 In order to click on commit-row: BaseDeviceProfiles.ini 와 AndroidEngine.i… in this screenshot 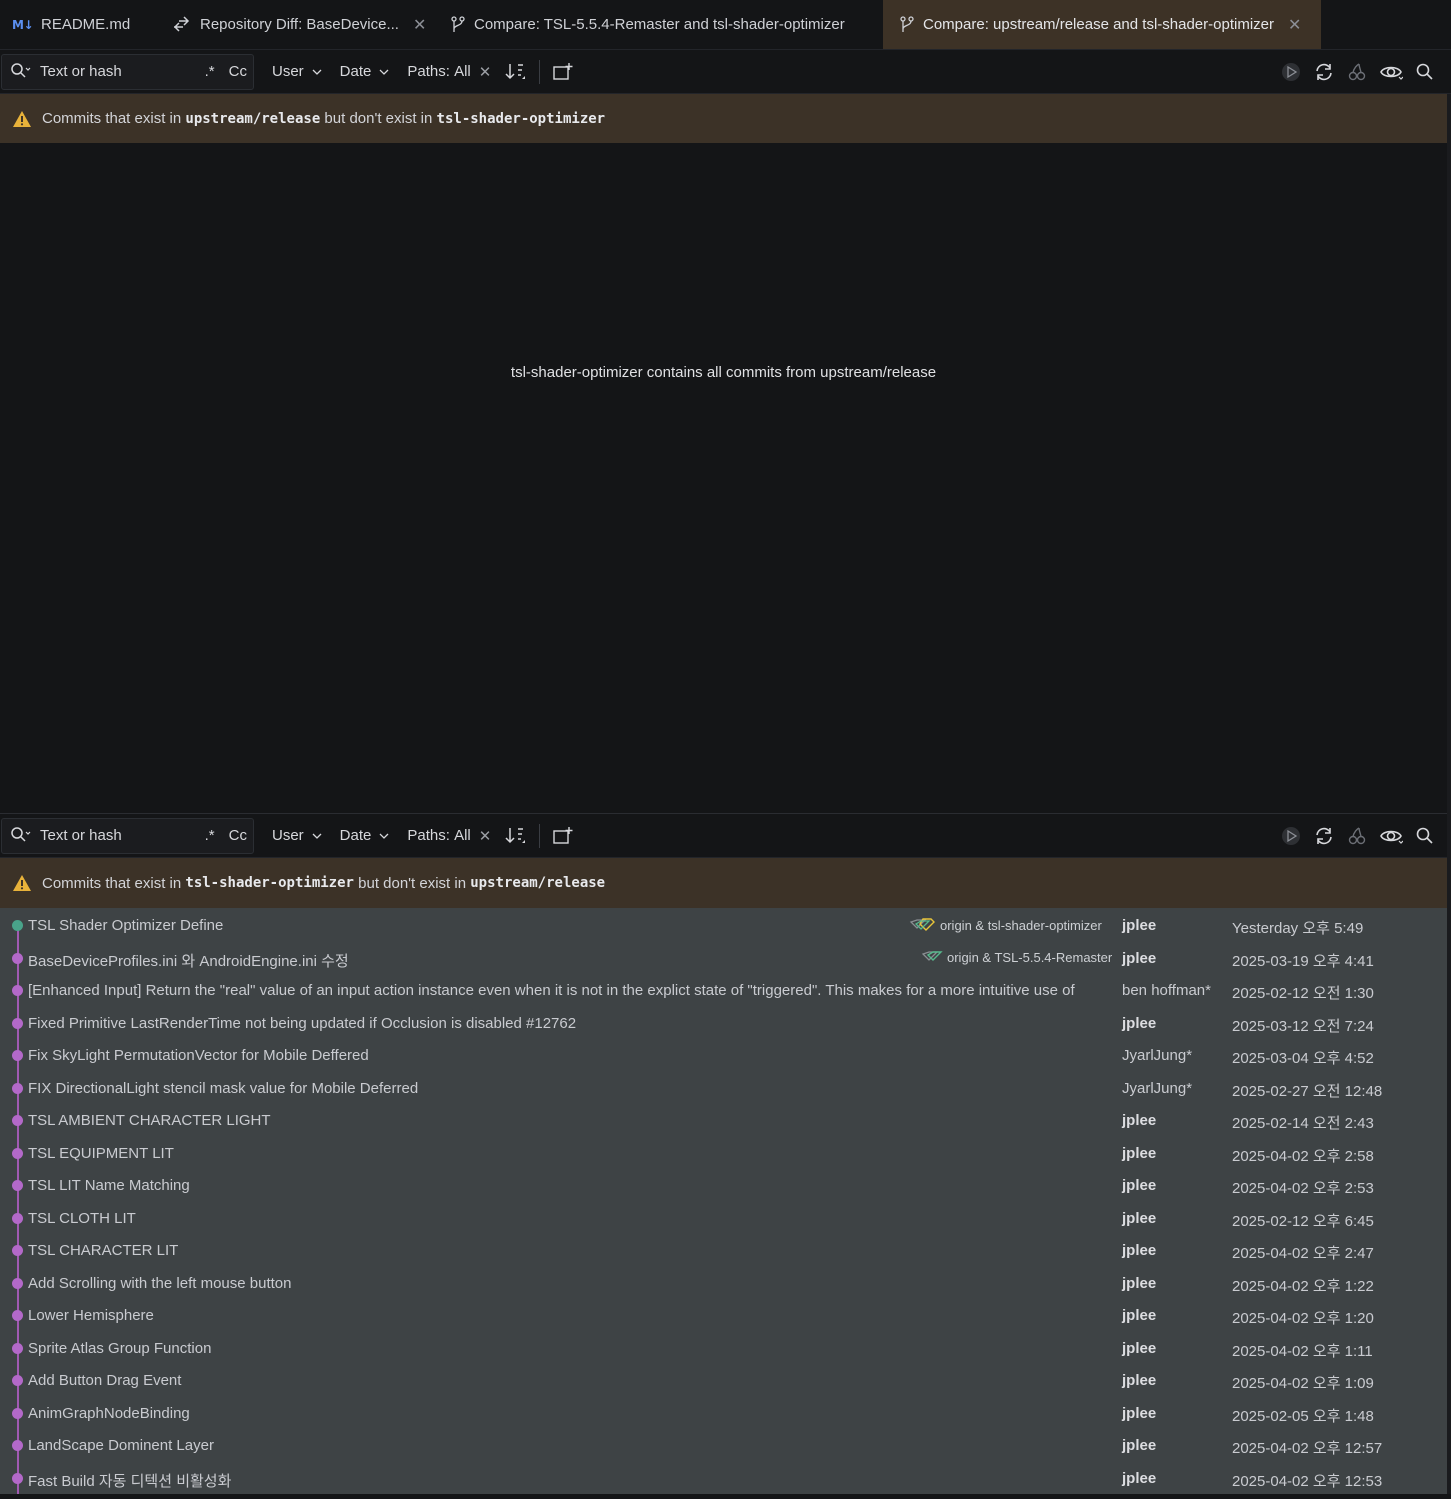, I will do `click(723, 957)`.